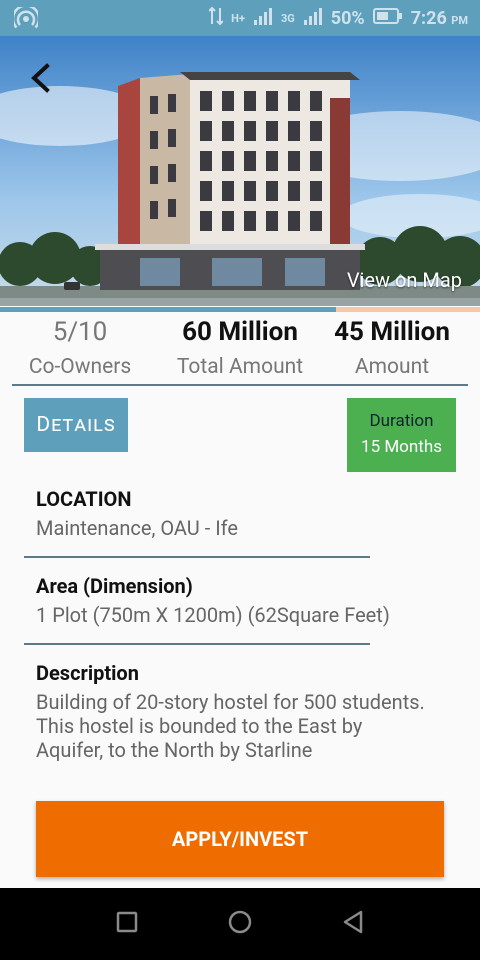 The height and width of the screenshot is (960, 480). I want to click on apply-invest-button: APPLY/INVEST, so click(240, 839).